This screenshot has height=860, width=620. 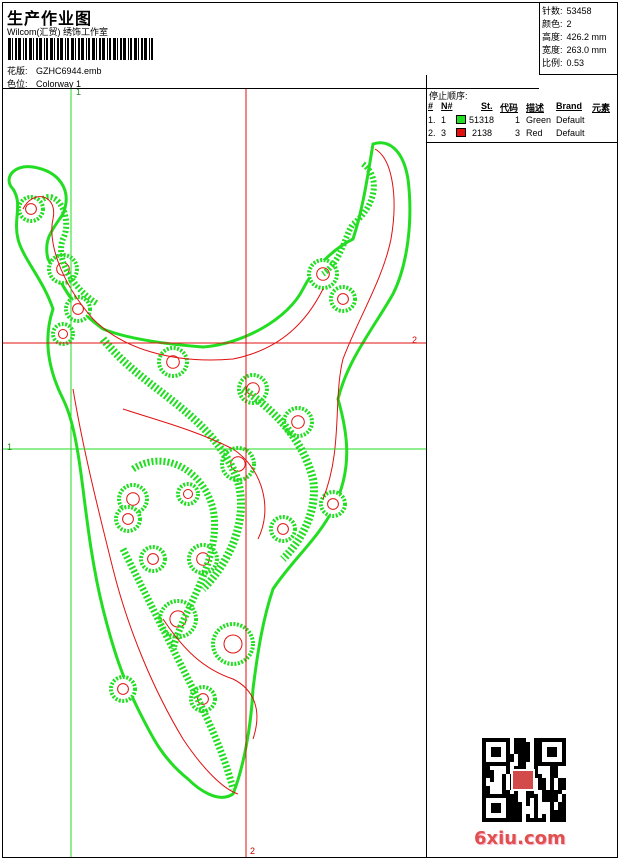 What do you see at coordinates (69, 71) in the screenshot?
I see `design-file: GZHC6944.emb` at bounding box center [69, 71].